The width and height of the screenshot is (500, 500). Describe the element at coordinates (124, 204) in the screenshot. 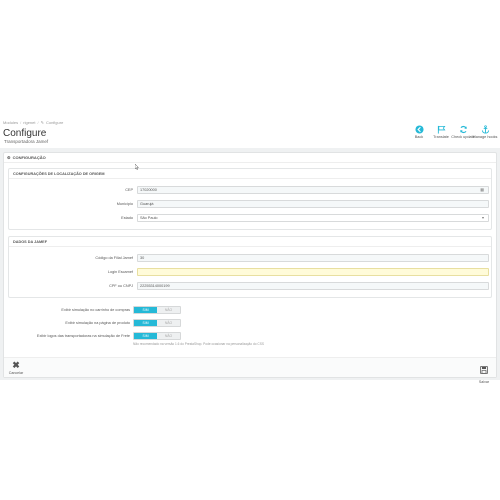

I see `municipio-label: Município` at that location.